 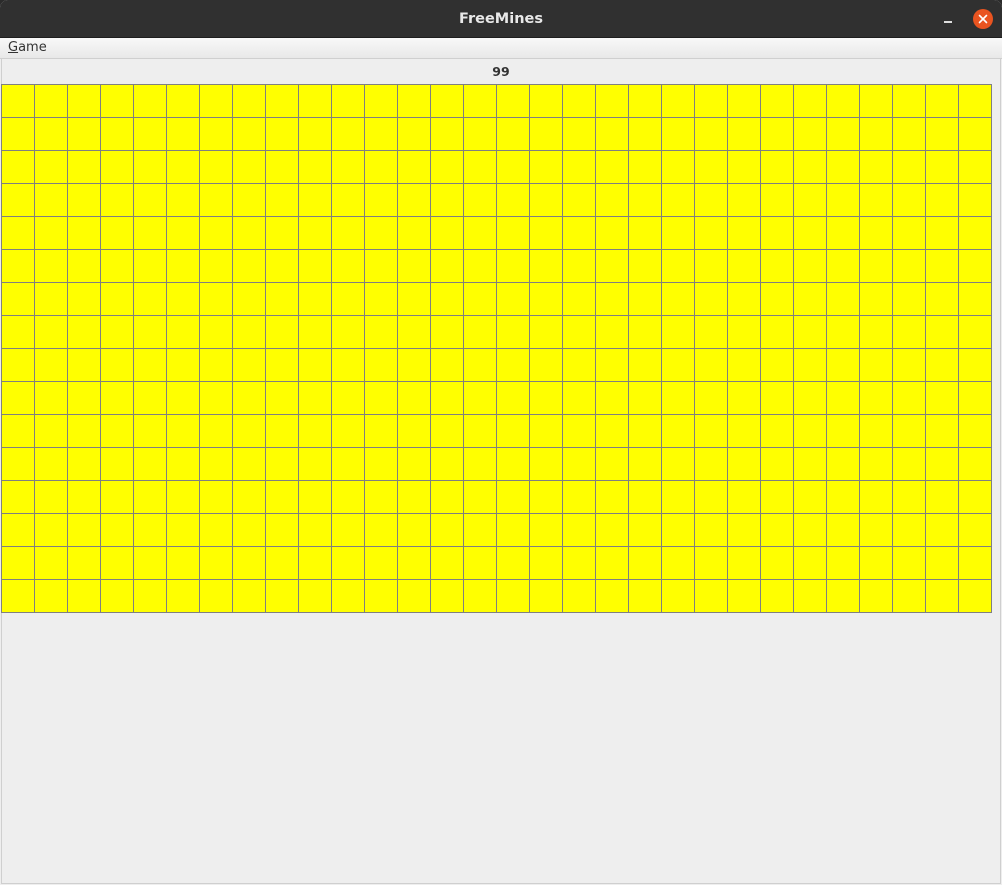 I want to click on mine-cell-r1-c9, so click(x=281, y=100).